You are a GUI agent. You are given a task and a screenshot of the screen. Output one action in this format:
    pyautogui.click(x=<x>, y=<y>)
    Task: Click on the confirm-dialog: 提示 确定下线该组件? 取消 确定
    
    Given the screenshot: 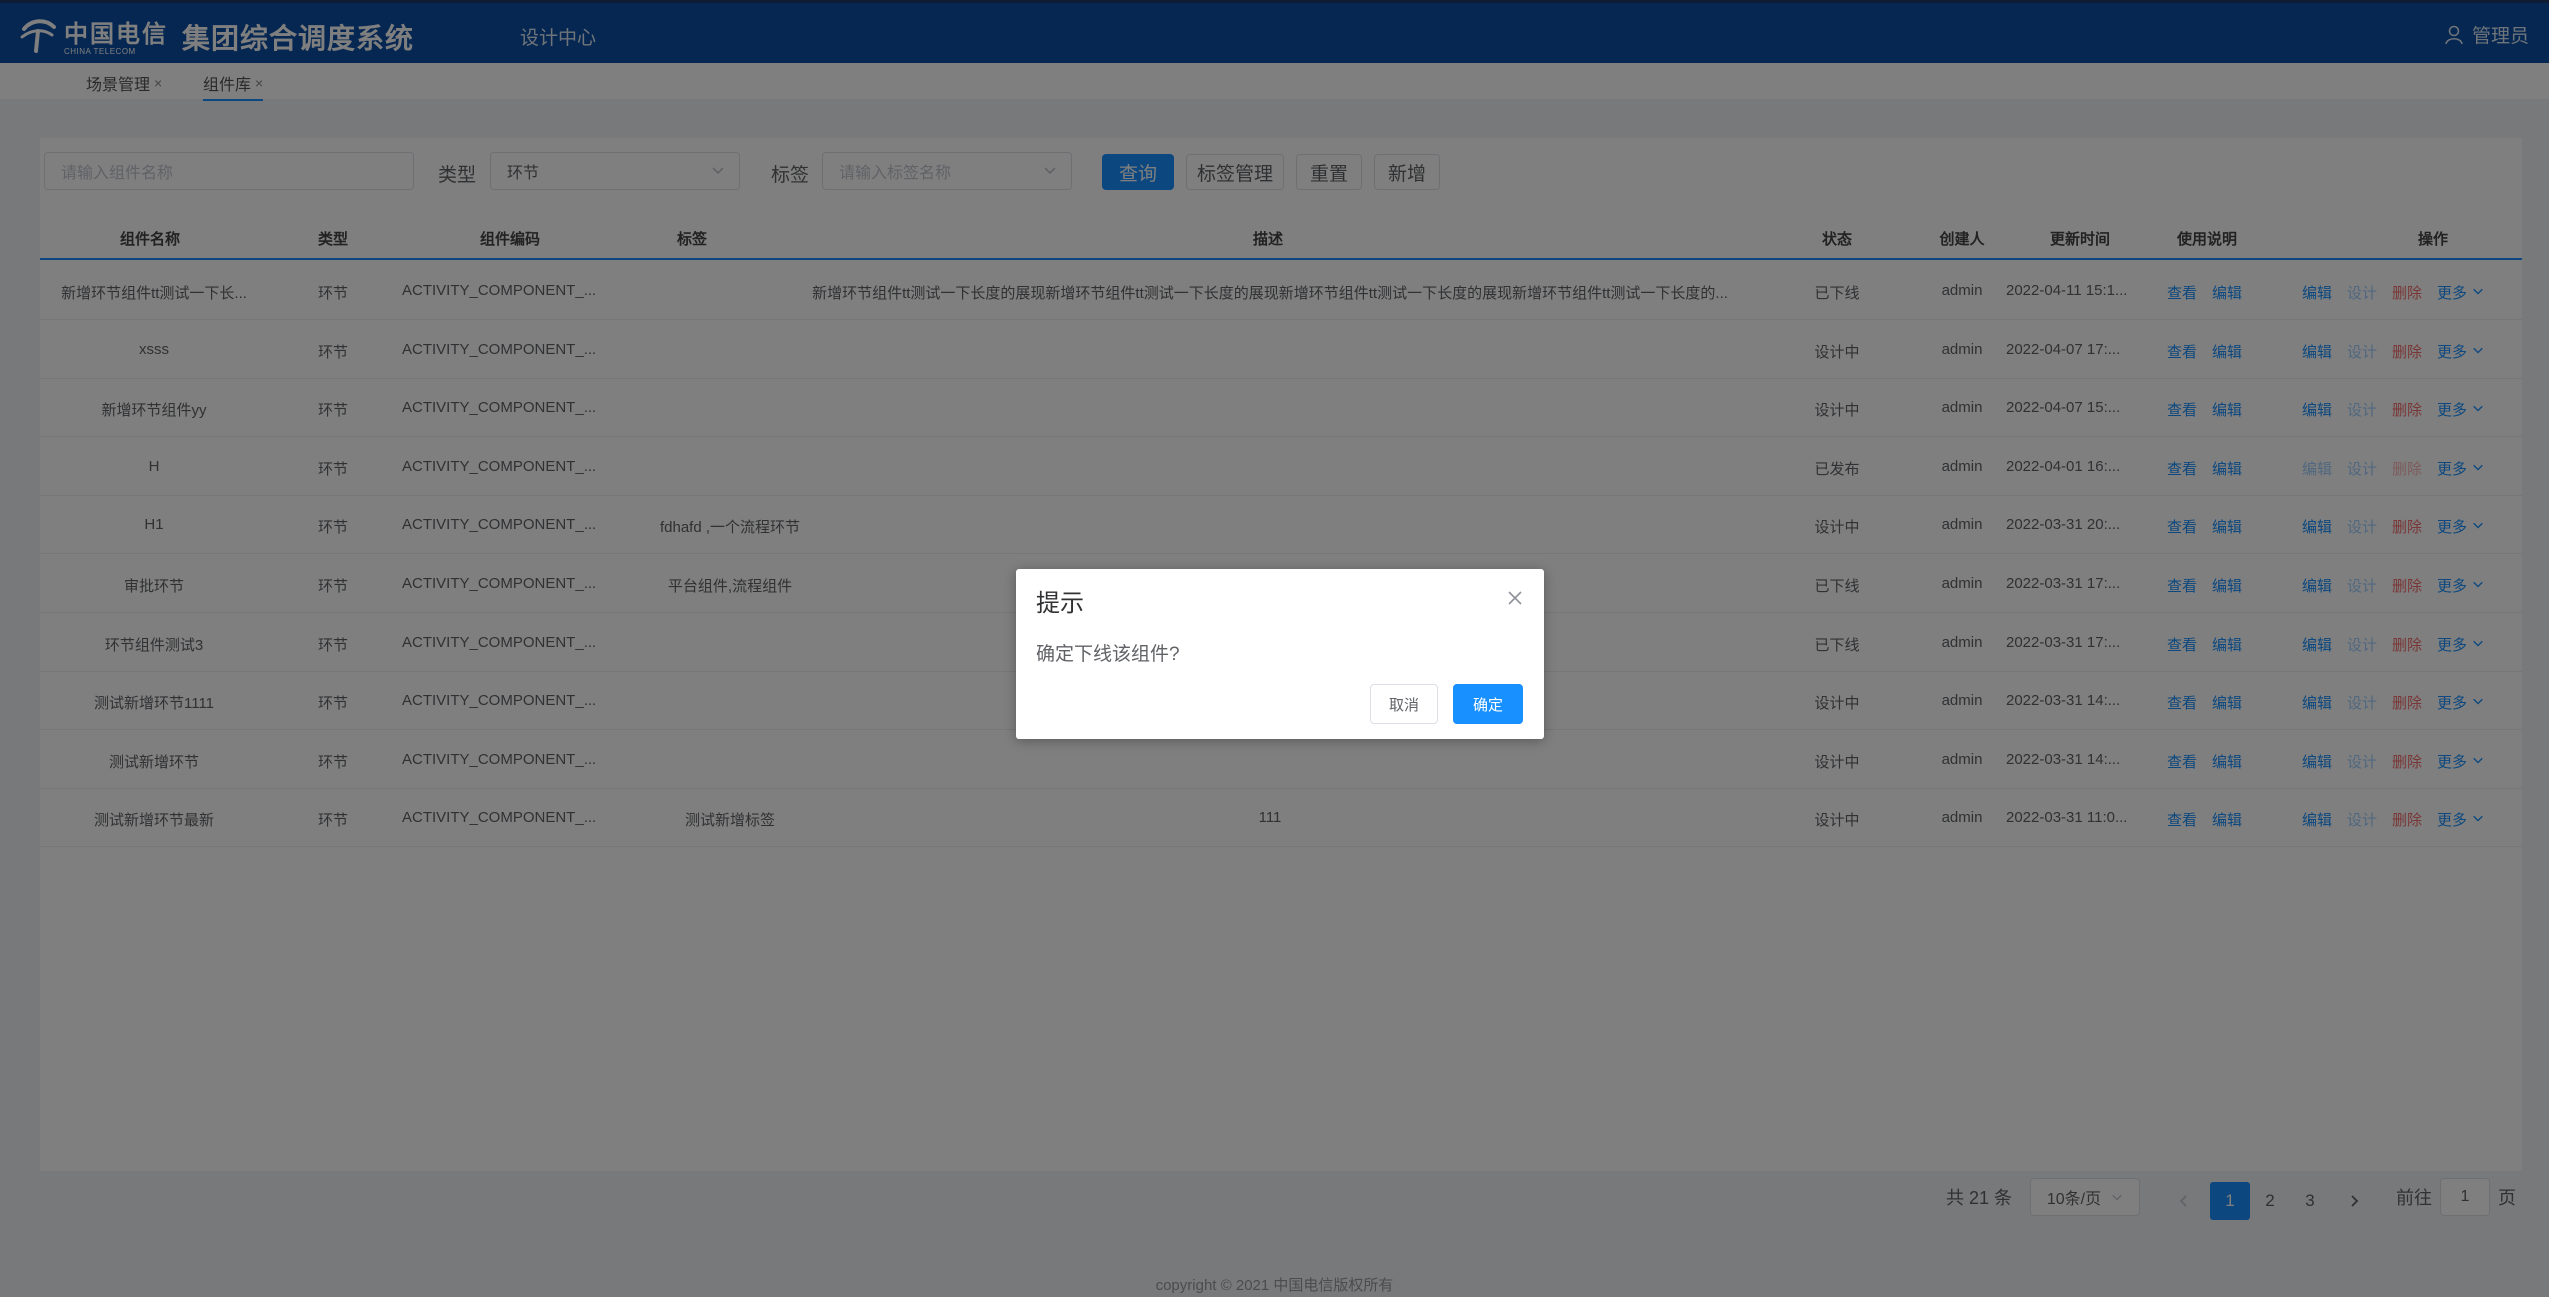 What is the action you would take?
    pyautogui.click(x=1280, y=654)
    